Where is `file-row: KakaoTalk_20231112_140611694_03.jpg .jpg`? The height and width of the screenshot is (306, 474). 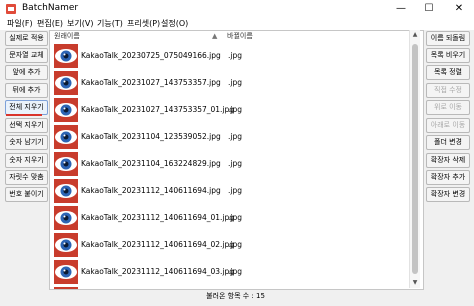 file-row: KakaoTalk_20231112_140611694_03.jpg .jpg is located at coordinates (234, 272).